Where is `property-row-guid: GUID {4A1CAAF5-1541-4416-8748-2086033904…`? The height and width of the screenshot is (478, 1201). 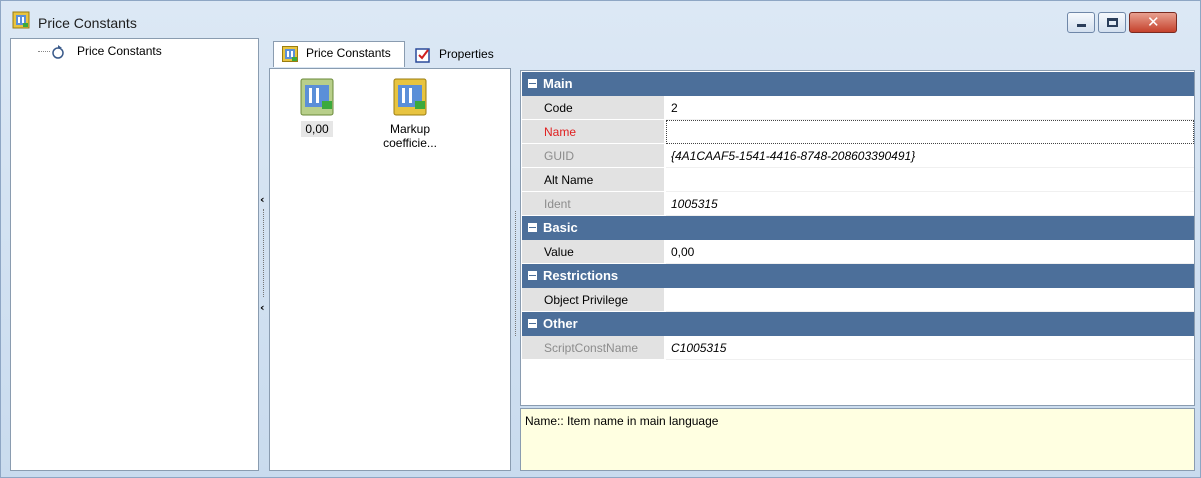 property-row-guid: GUID {4A1CAAF5-1541-4416-8748-2086033904… is located at coordinates (858, 156).